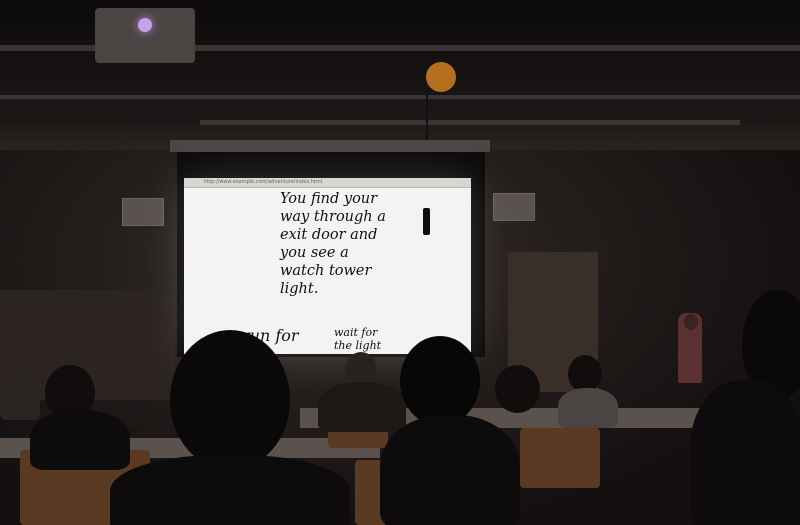  I want to click on wall-speaker-right, so click(514, 207).